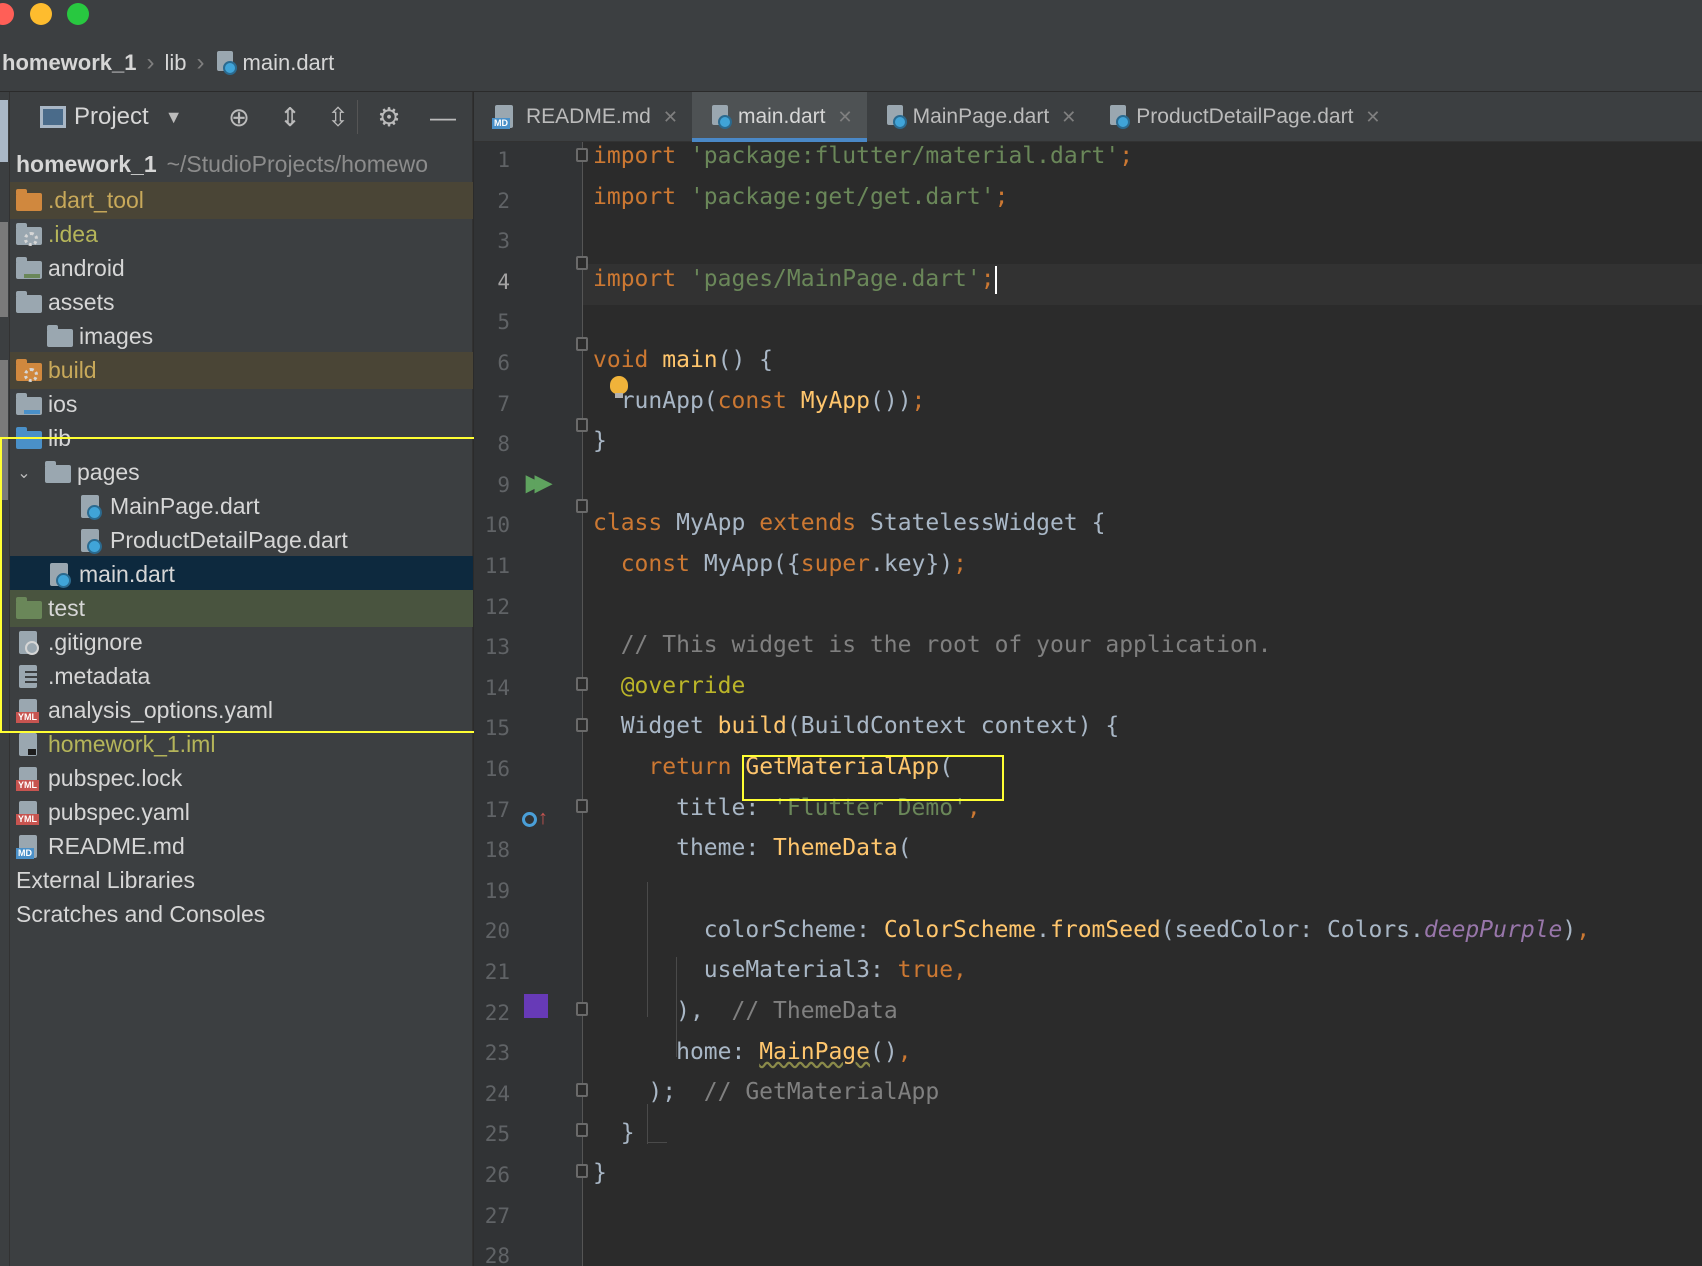  What do you see at coordinates (492, 769) in the screenshot?
I see `line-number: 16` at bounding box center [492, 769].